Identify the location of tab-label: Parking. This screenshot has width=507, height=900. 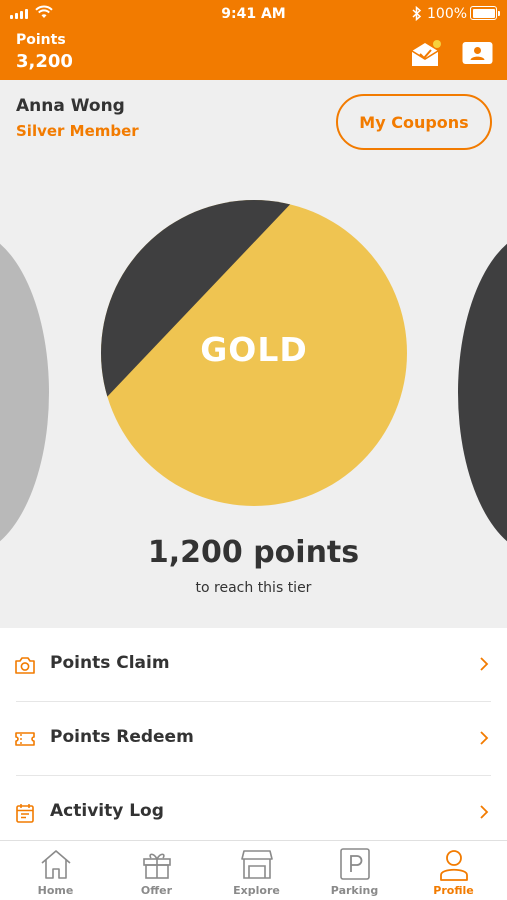
(354, 890).